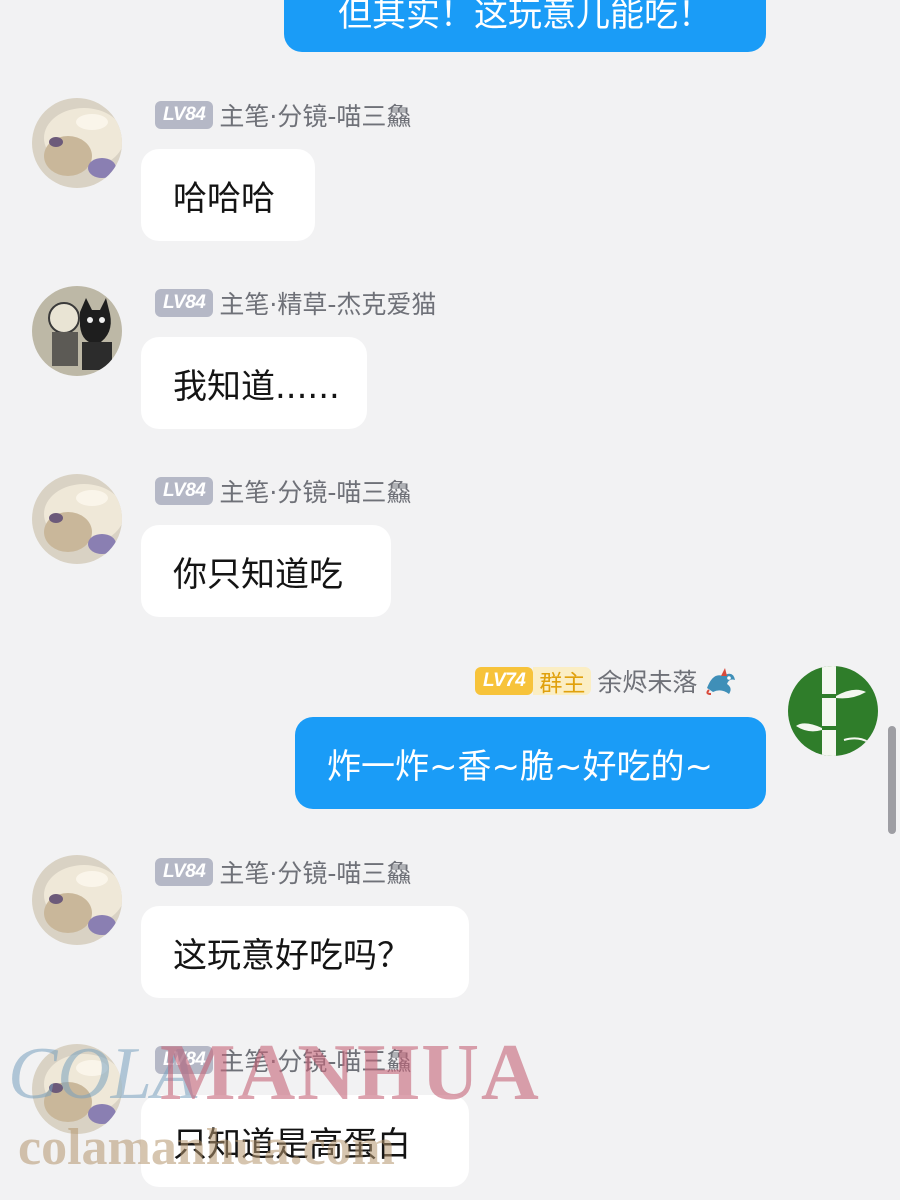  What do you see at coordinates (292, 955) in the screenshot?
I see `message-text: 这玩意好吃吗？` at bounding box center [292, 955].